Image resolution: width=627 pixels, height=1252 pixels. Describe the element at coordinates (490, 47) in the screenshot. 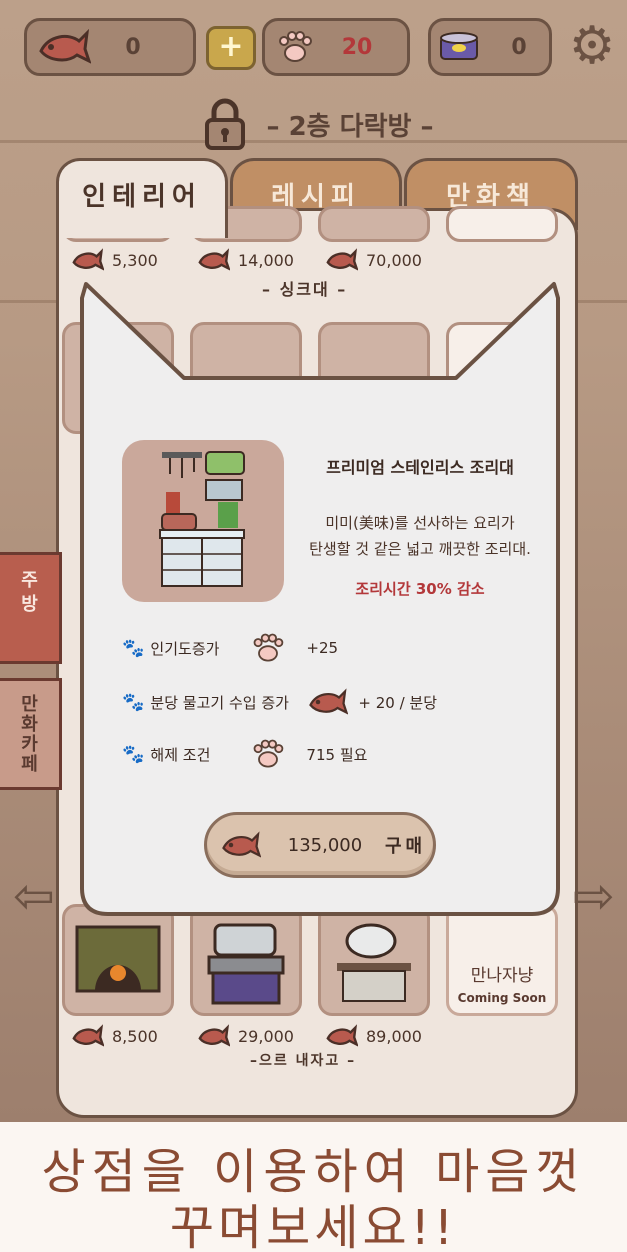

I see `can-counter: 0` at that location.